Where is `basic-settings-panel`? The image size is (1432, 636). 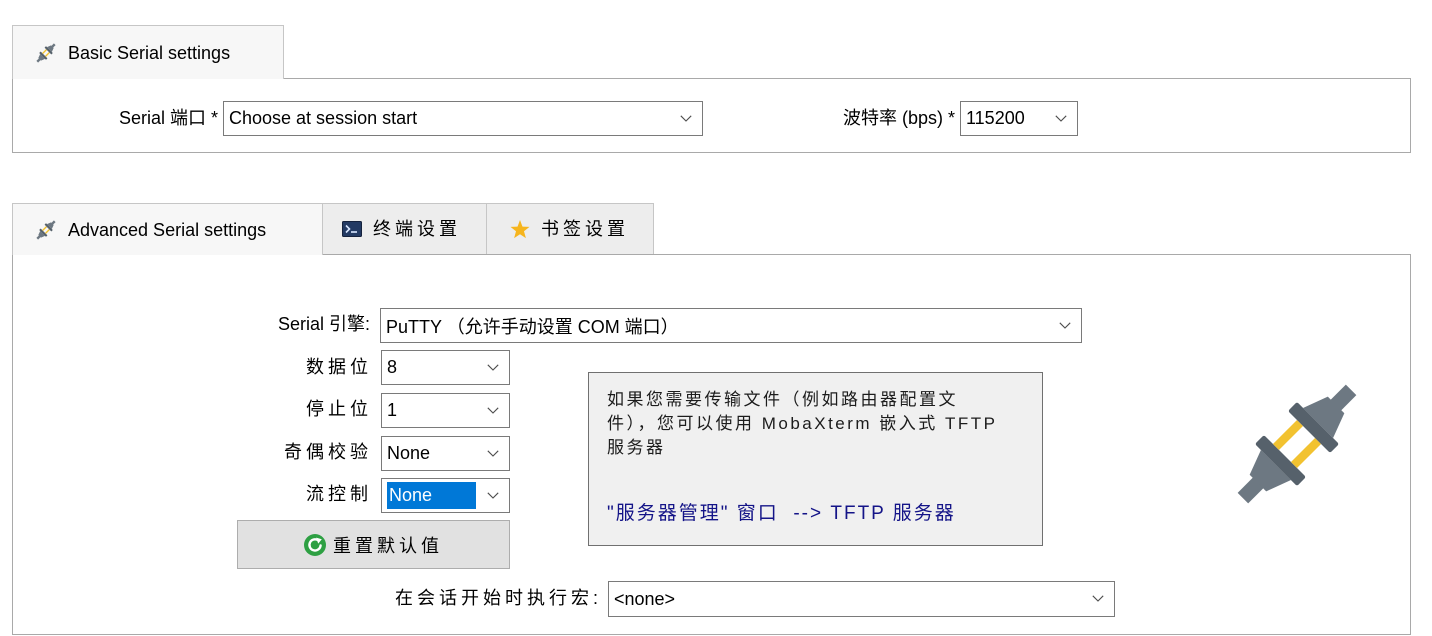 basic-settings-panel is located at coordinates (711, 115).